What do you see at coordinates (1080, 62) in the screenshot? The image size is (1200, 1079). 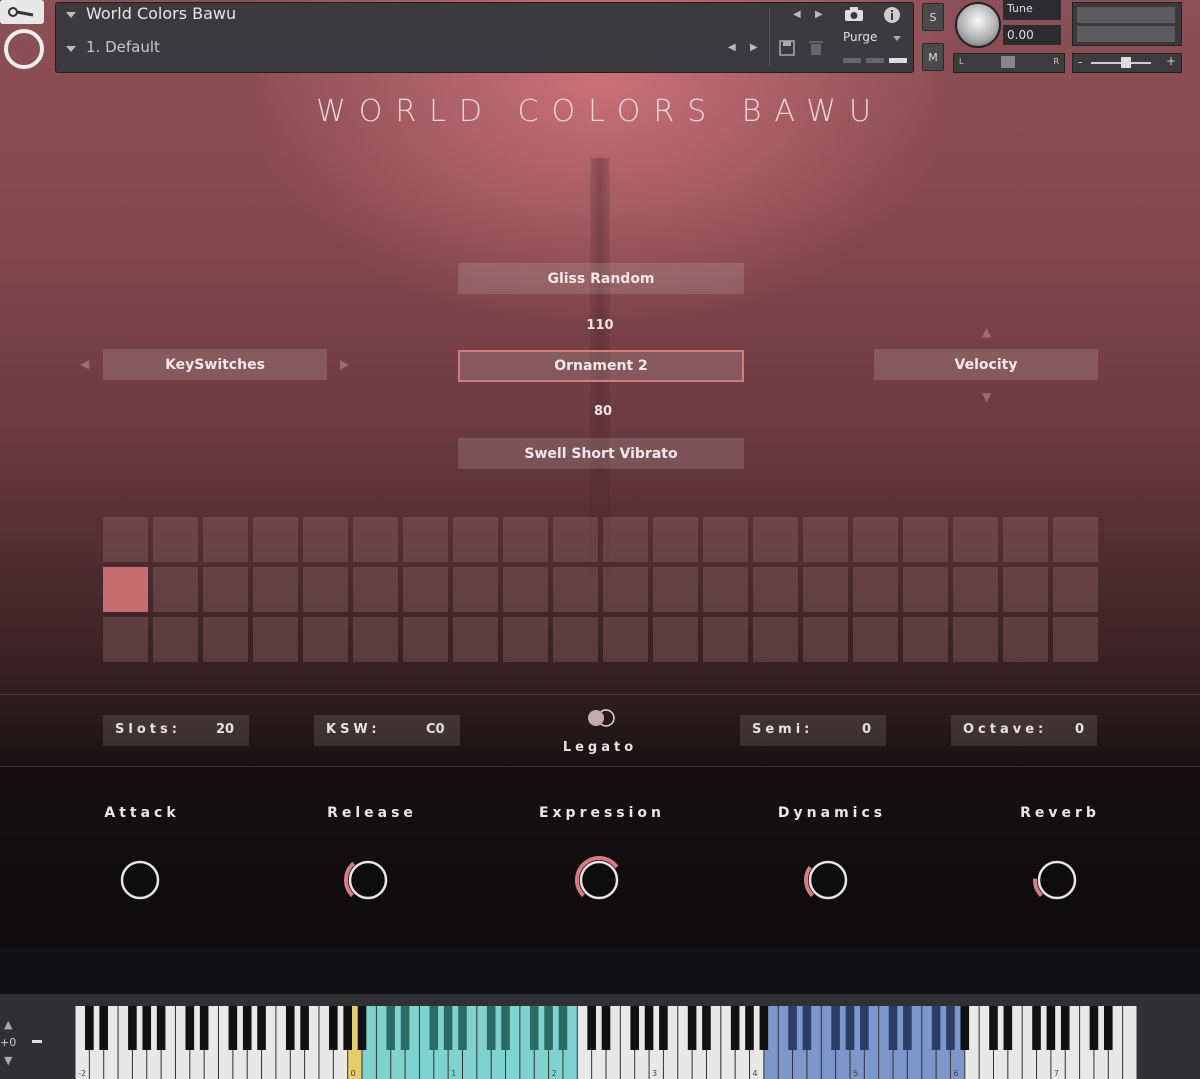 I see `volume-minus: -` at bounding box center [1080, 62].